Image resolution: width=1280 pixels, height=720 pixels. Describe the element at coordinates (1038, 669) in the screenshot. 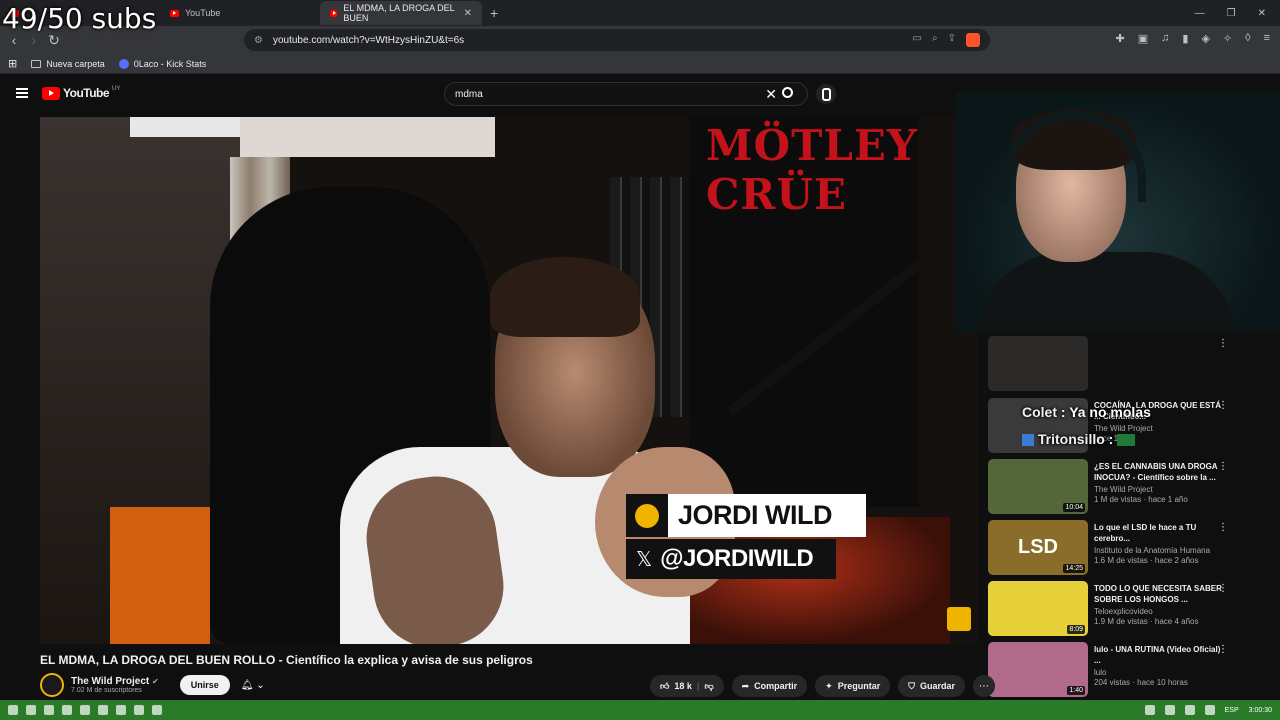

I see `video-thumbnail: 1:40` at that location.